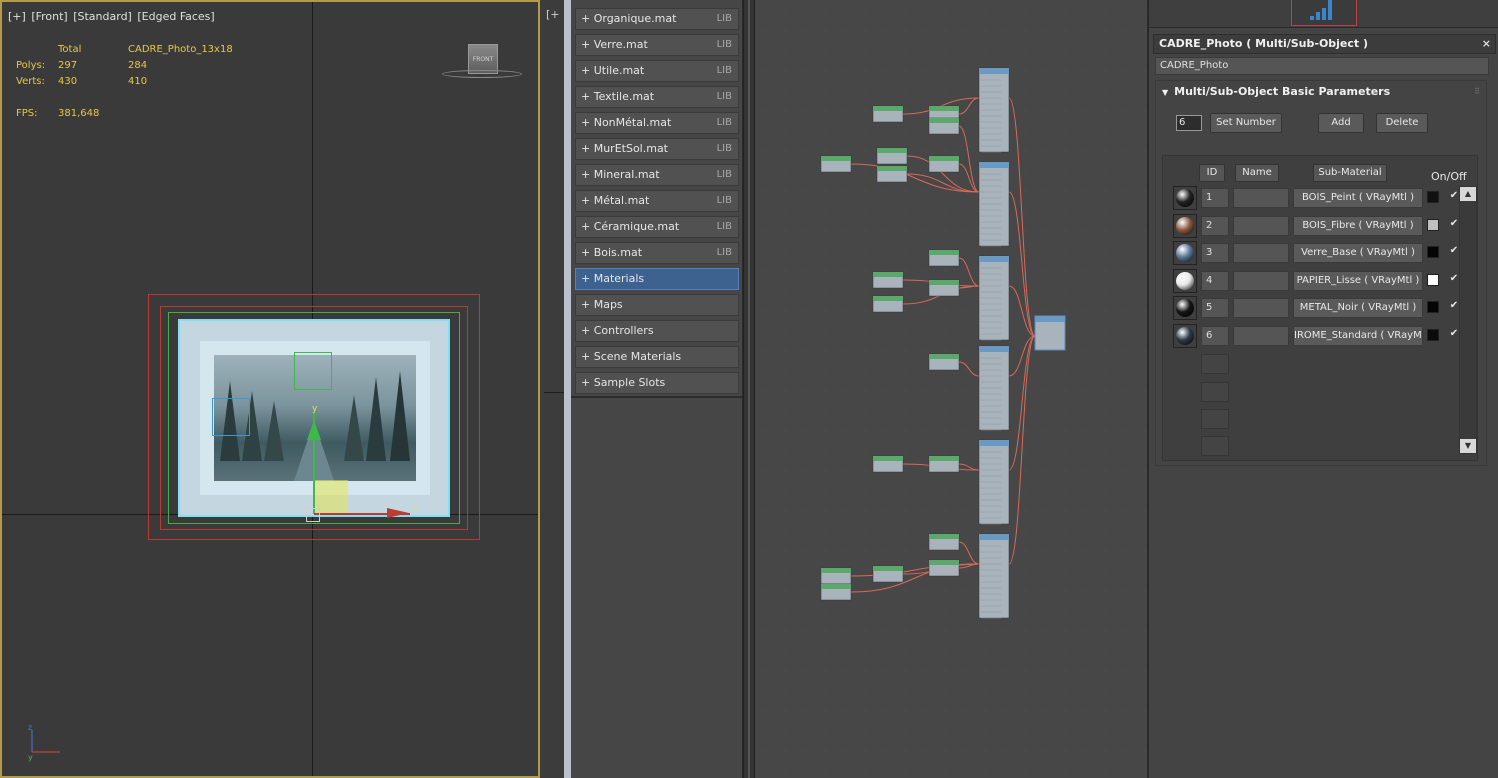 The width and height of the screenshot is (1498, 778). Describe the element at coordinates (1165, 92) in the screenshot. I see `rollout-collapse-icon: ▼` at that location.